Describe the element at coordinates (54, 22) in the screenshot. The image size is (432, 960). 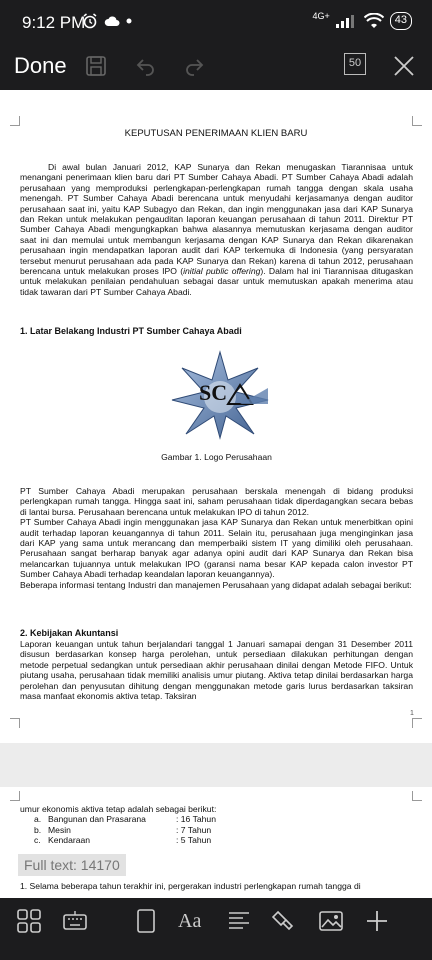
I see `status-time: 9:12 PM` at that location.